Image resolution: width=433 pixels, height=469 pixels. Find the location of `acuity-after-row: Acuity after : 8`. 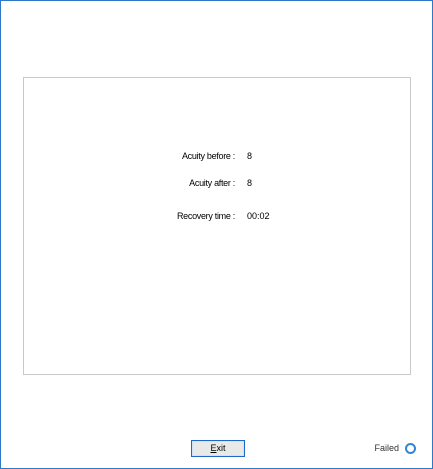

acuity-after-row: Acuity after : 8 is located at coordinates (217, 183).